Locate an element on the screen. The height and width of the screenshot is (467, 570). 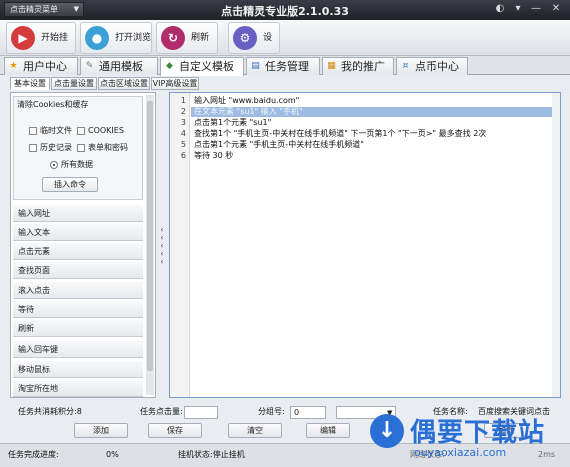
editor-scrollbar is located at coordinates (556, 245).